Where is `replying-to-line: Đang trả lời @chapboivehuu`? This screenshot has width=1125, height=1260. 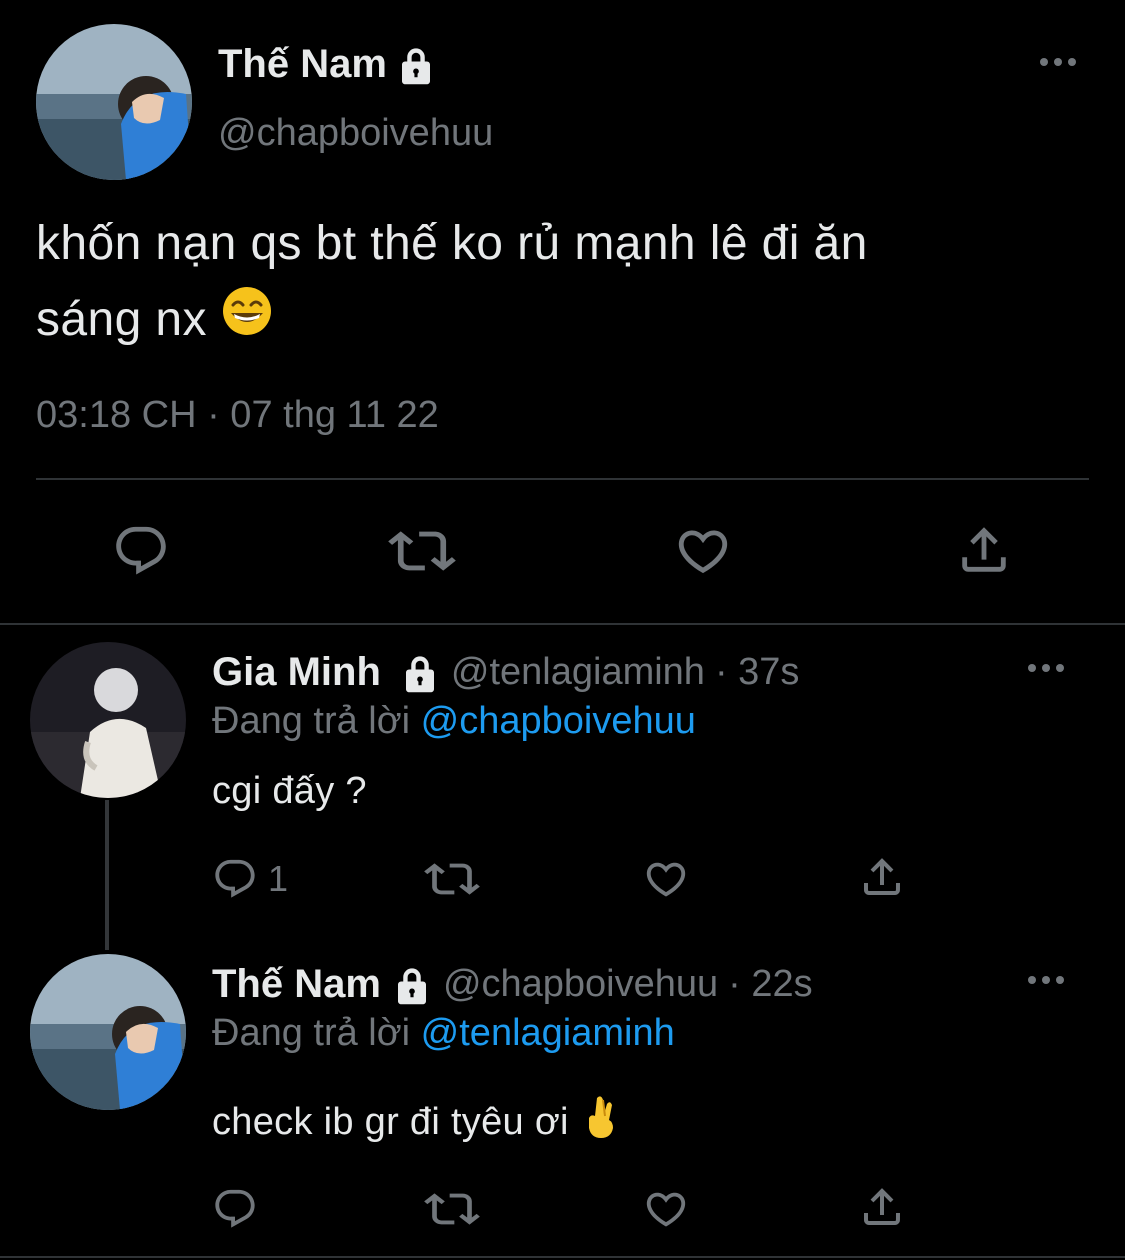
replying-to-line: Đang trả lời @chapboivehuu is located at coordinates (454, 721).